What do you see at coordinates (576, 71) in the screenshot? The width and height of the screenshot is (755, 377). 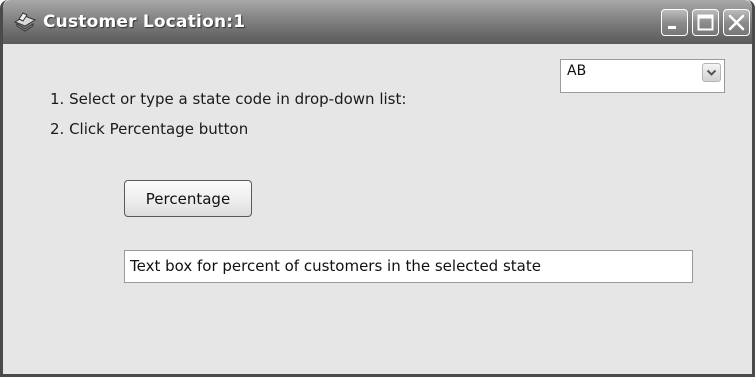 I see `state-code-value: AB` at bounding box center [576, 71].